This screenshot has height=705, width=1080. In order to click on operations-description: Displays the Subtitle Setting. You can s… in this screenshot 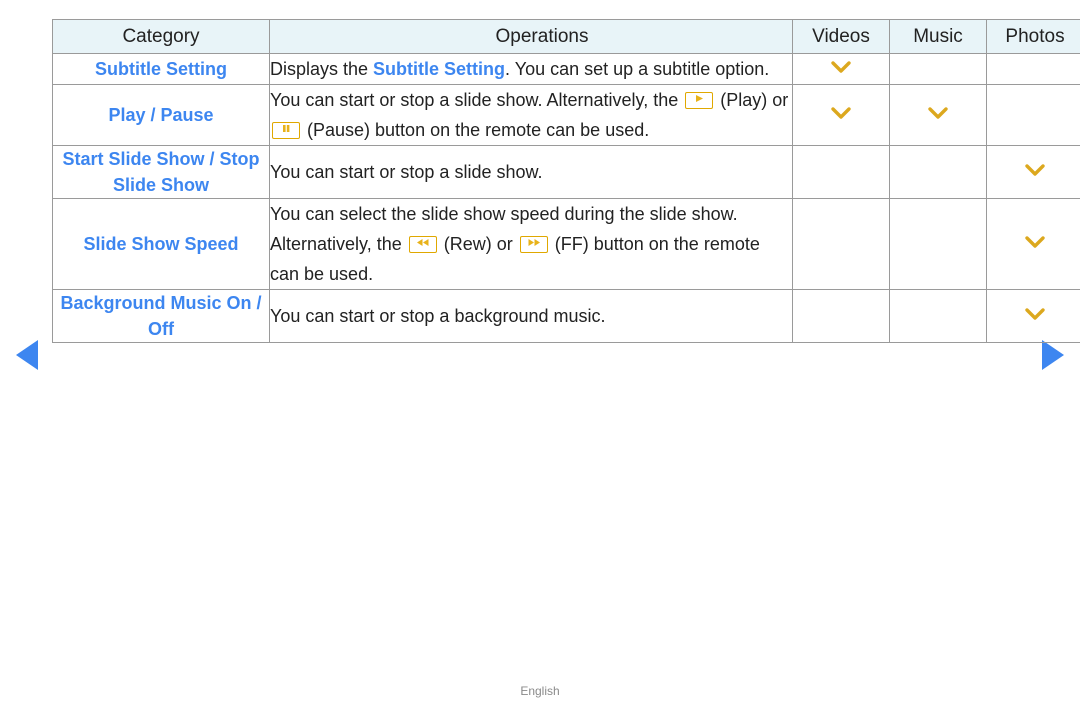, I will do `click(531, 69)`.